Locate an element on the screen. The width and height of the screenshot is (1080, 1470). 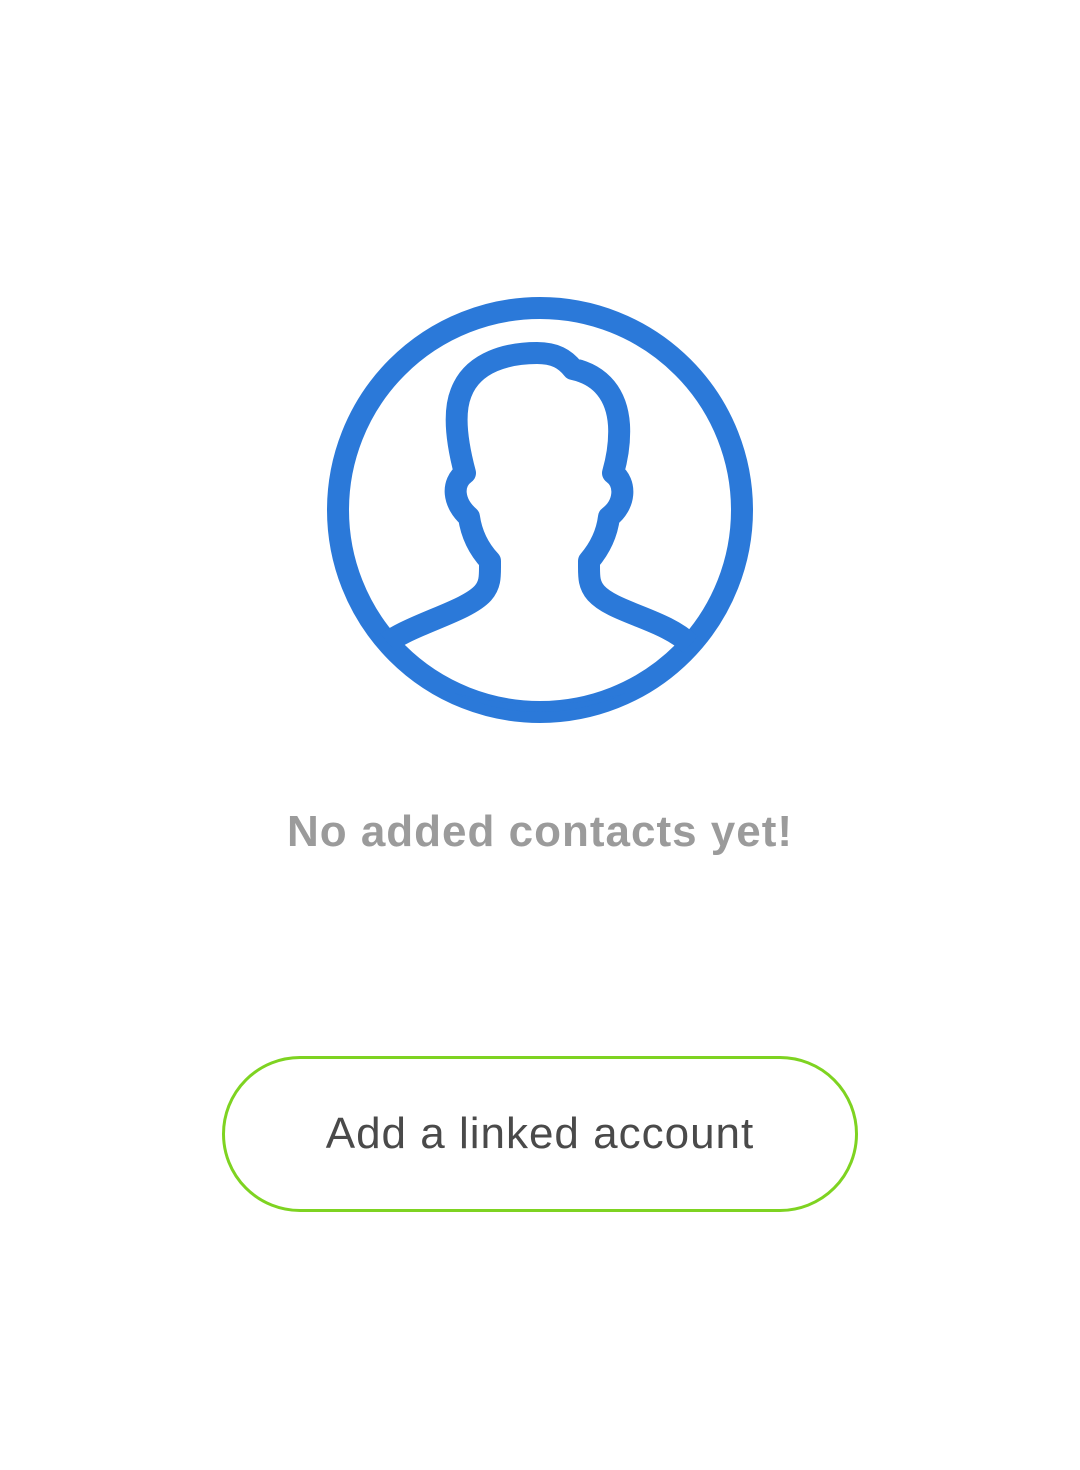
add-linked-account-label: Add a linked account is located at coordinates (540, 1133).